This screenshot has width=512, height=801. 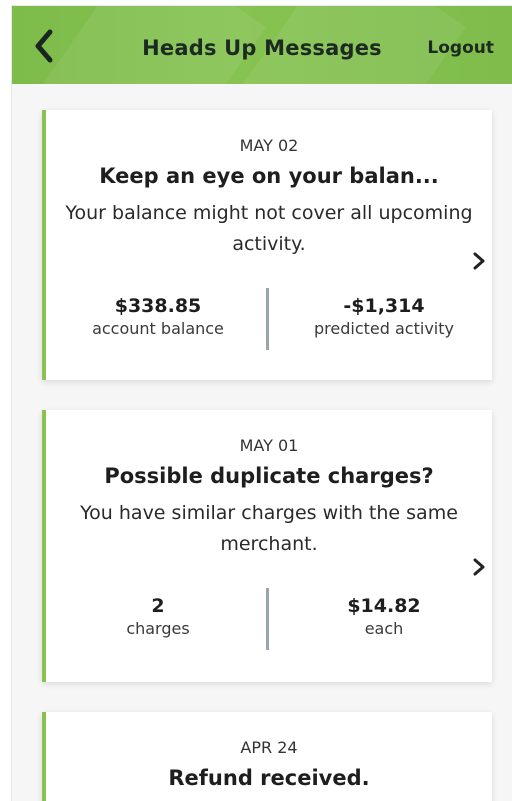 I want to click on stat-value: $338.85, so click(x=158, y=306).